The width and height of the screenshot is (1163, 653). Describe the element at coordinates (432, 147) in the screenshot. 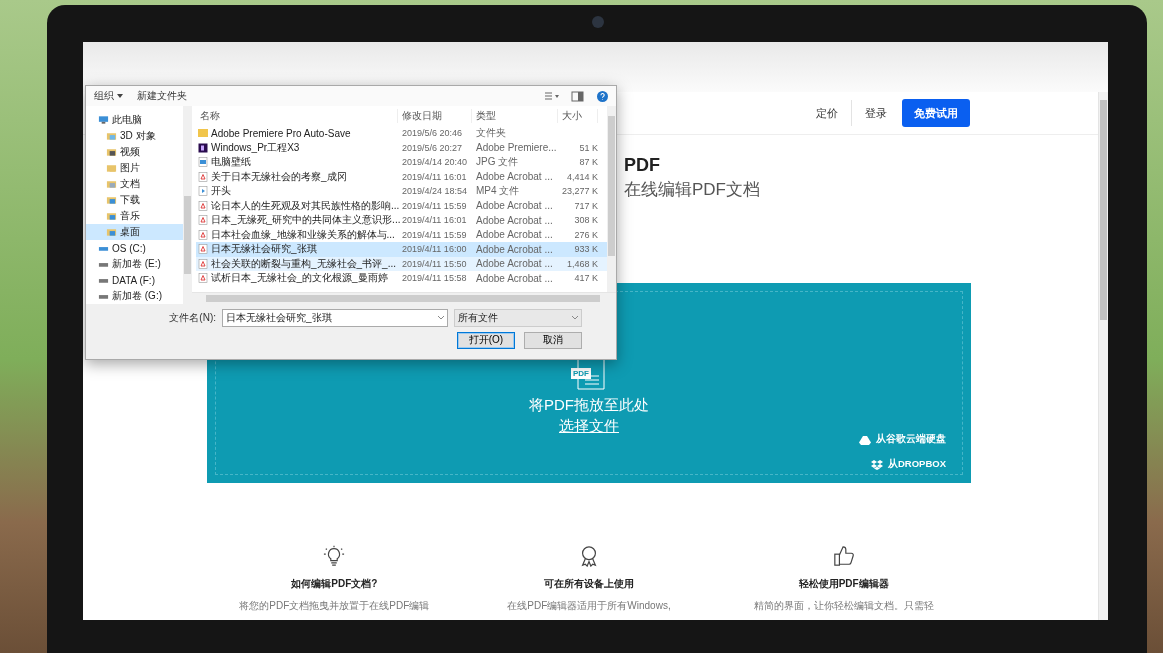

I see `file-date: 2019/5/6 20:27` at that location.